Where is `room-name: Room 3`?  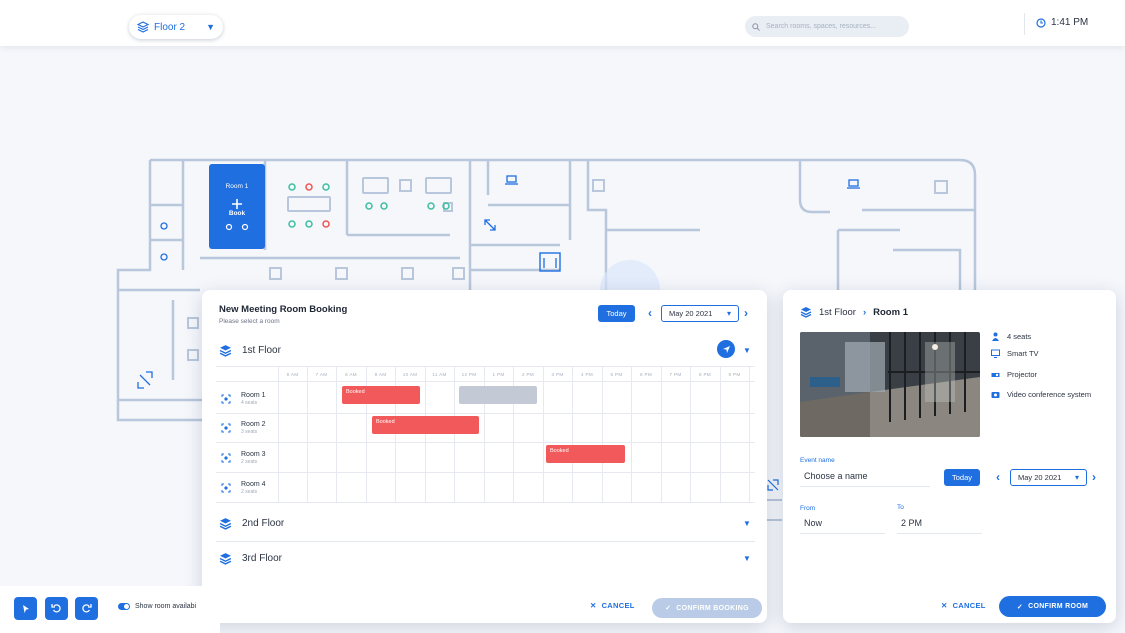 room-name: Room 3 is located at coordinates (253, 454).